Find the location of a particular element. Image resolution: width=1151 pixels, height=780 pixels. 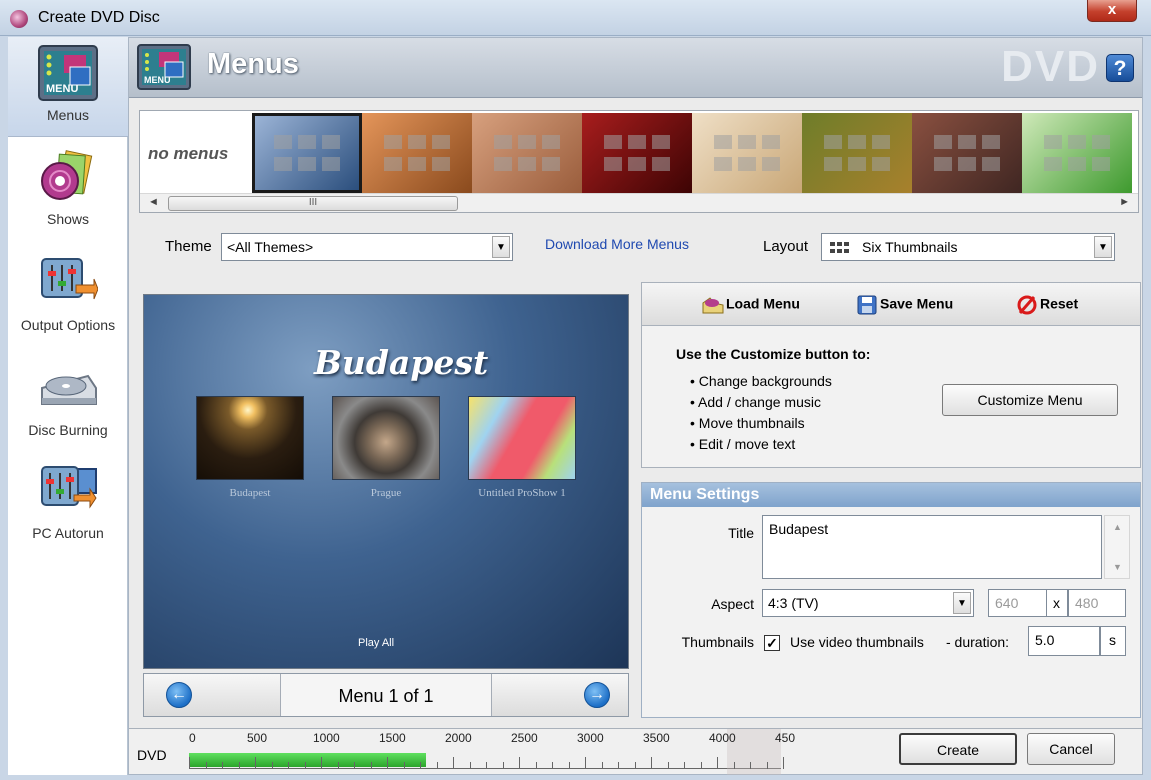

sidebar-item-output-options: Output Options is located at coordinates (68, 297).